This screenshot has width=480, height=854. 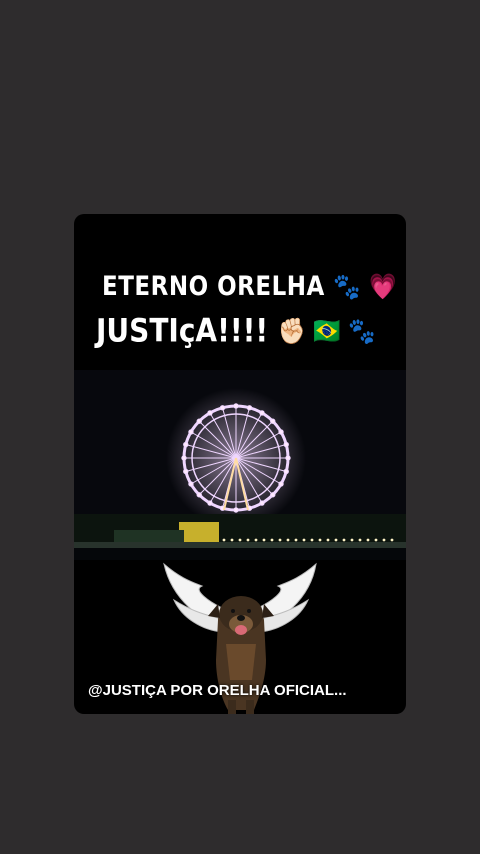 I want to click on justica-emojis: ✊🏻 🇧🇷 🐾, so click(x=326, y=332).